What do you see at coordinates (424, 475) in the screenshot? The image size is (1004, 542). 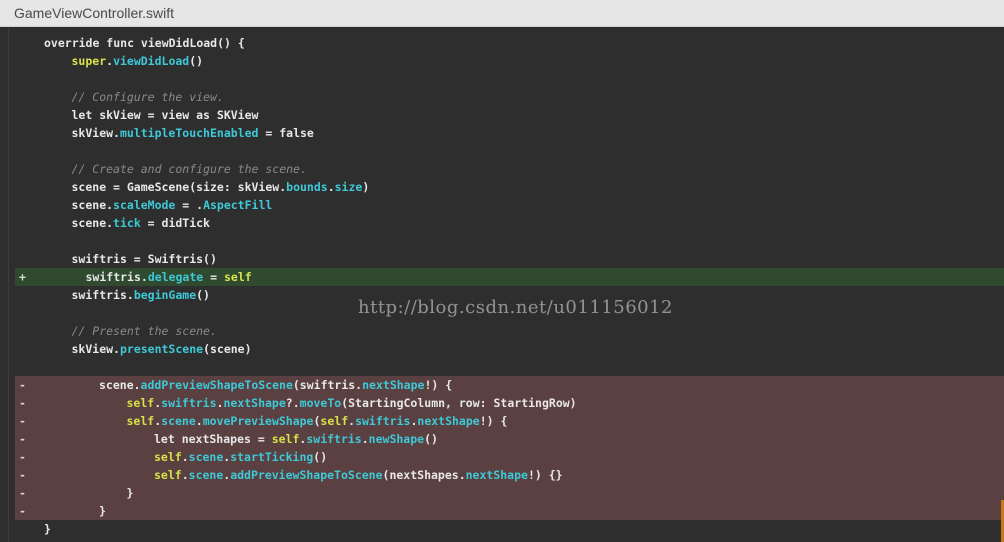 I see `code-token: (nextShapes.` at bounding box center [424, 475].